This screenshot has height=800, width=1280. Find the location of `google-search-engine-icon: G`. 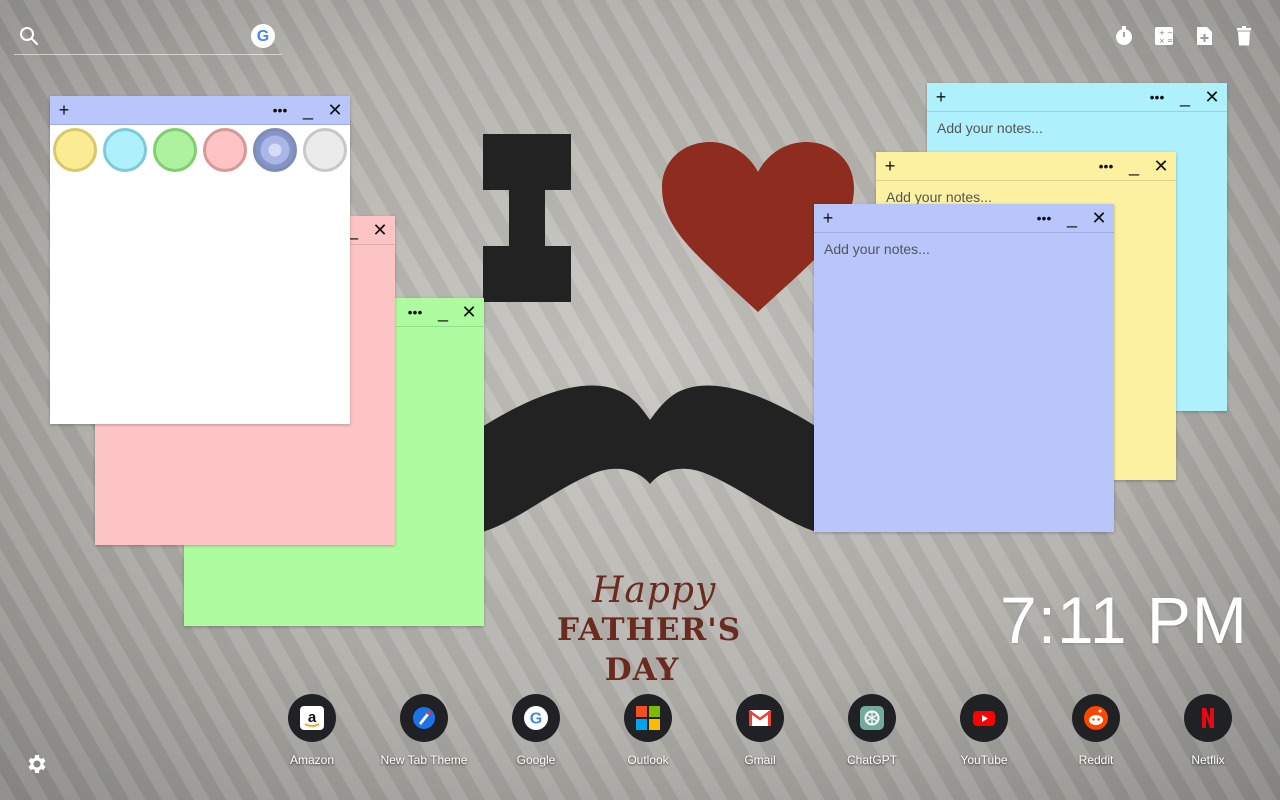

google-search-engine-icon: G is located at coordinates (263, 36).